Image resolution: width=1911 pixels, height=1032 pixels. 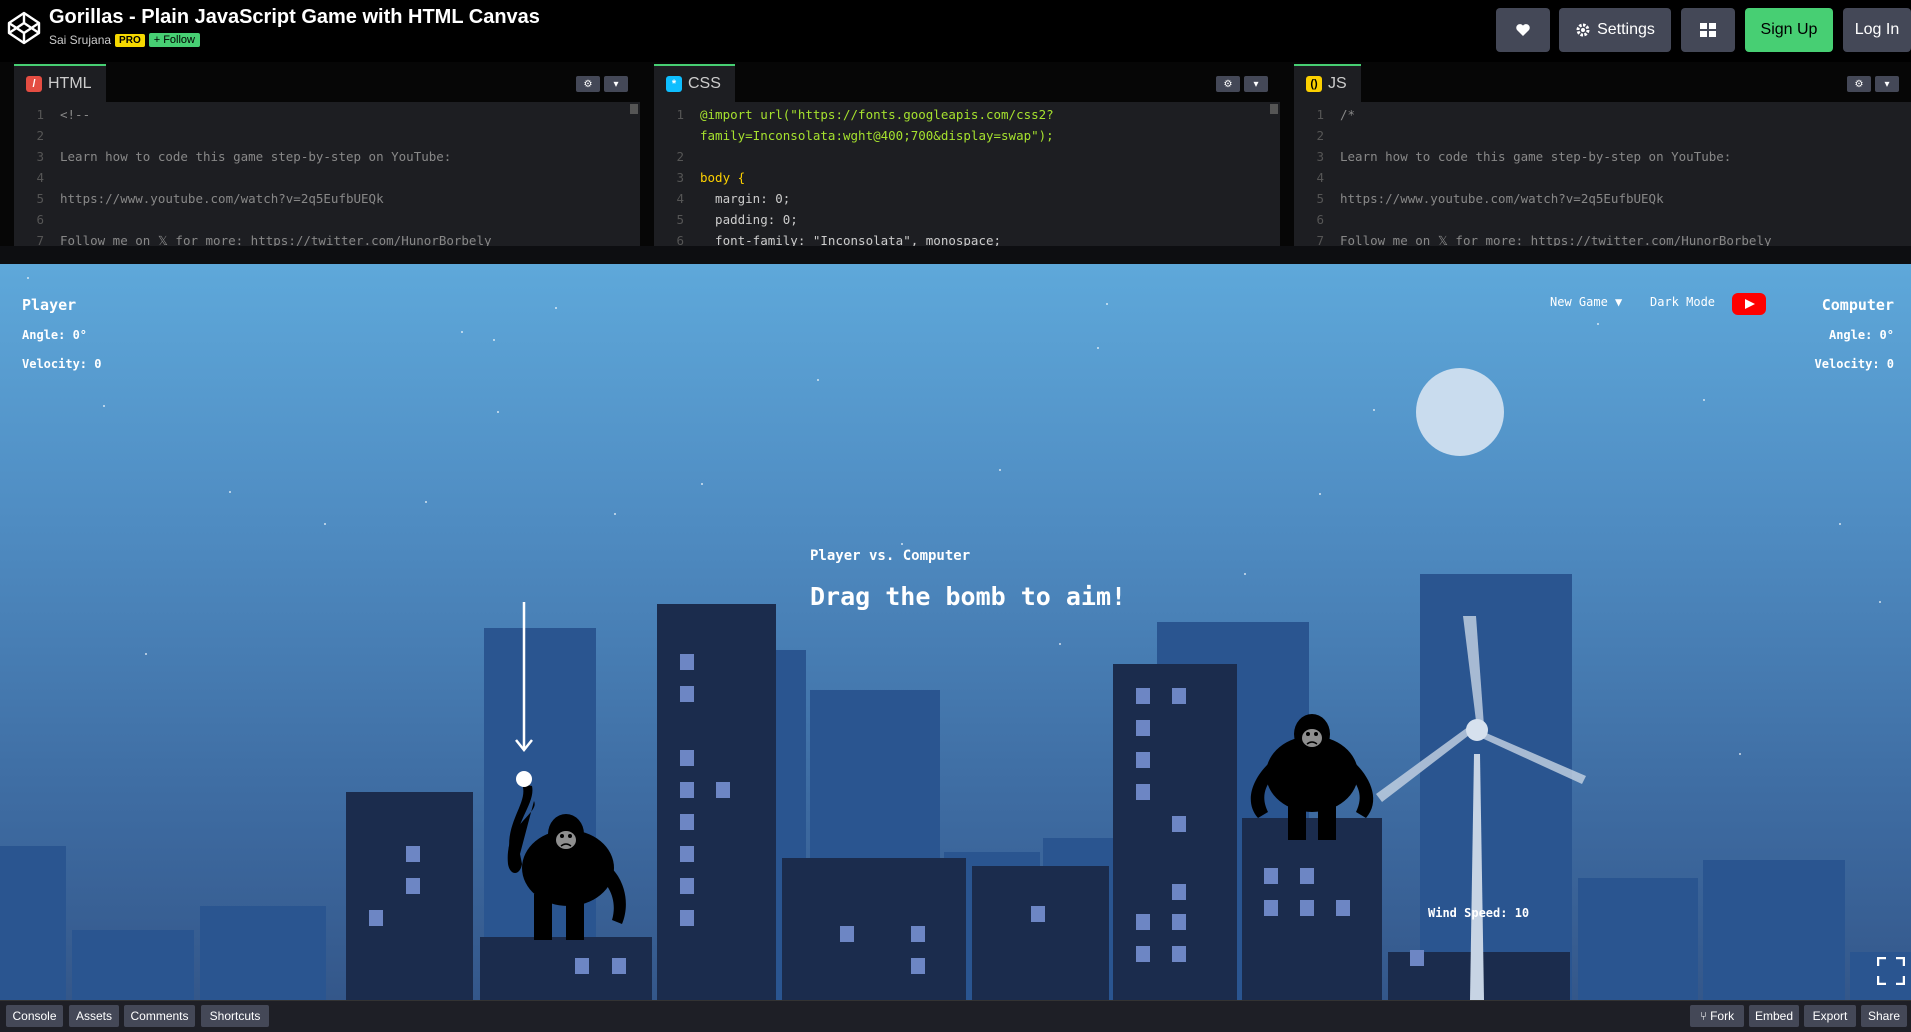 I want to click on html-collapse-icon: ▾, so click(x=616, y=84).